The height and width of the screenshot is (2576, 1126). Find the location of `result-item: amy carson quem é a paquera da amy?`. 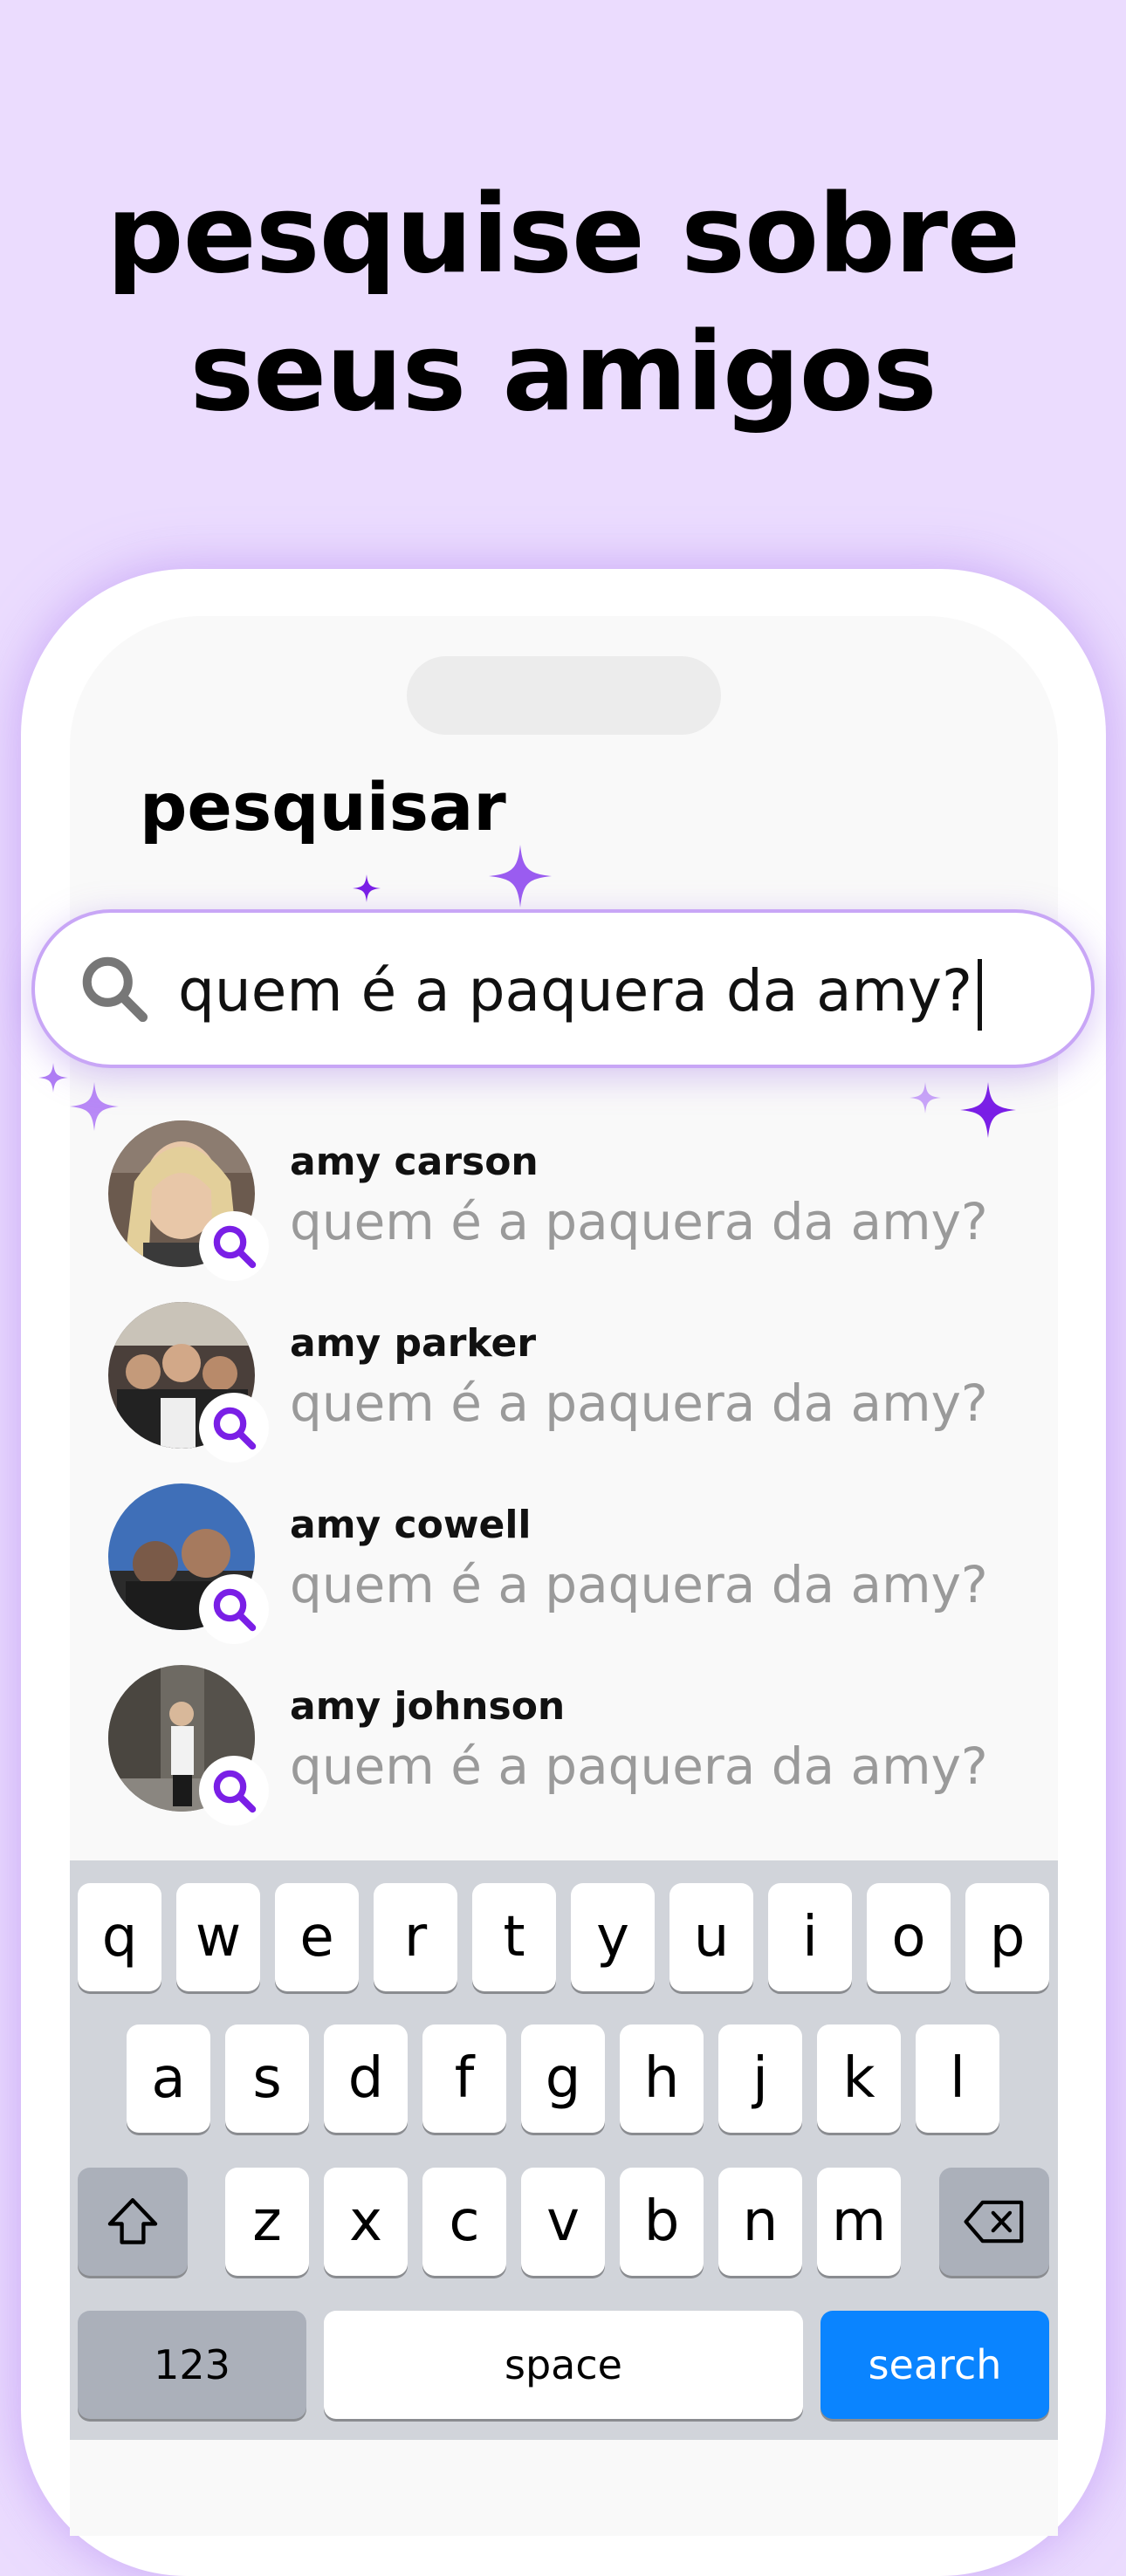

result-item: amy carson quem é a paquera da amy? is located at coordinates (570, 1200).